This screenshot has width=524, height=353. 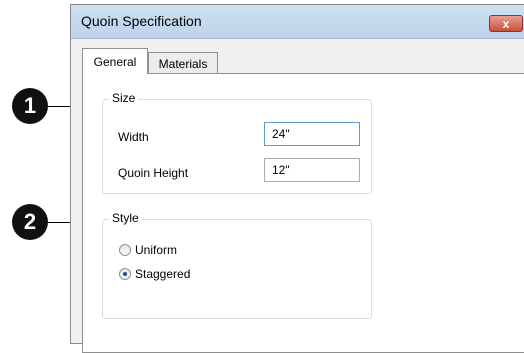 I want to click on staggered-radio-label: Staggered, so click(x=163, y=274).